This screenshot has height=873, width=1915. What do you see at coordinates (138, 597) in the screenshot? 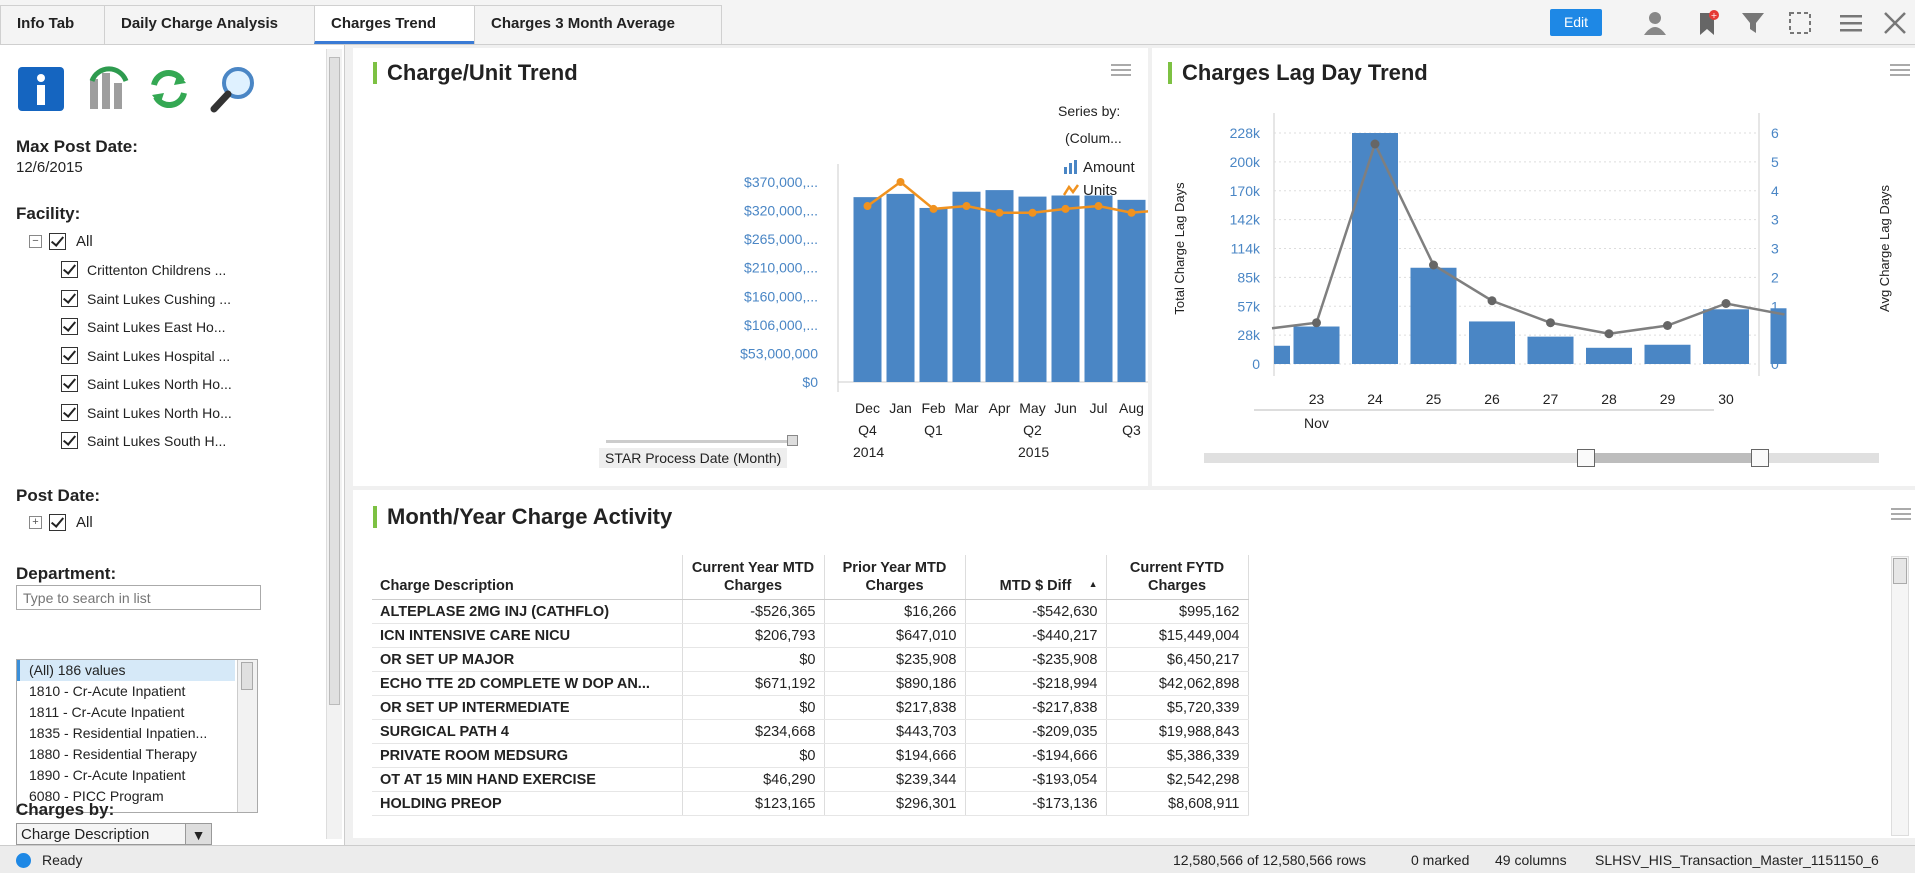
I see `department-search-input` at bounding box center [138, 597].